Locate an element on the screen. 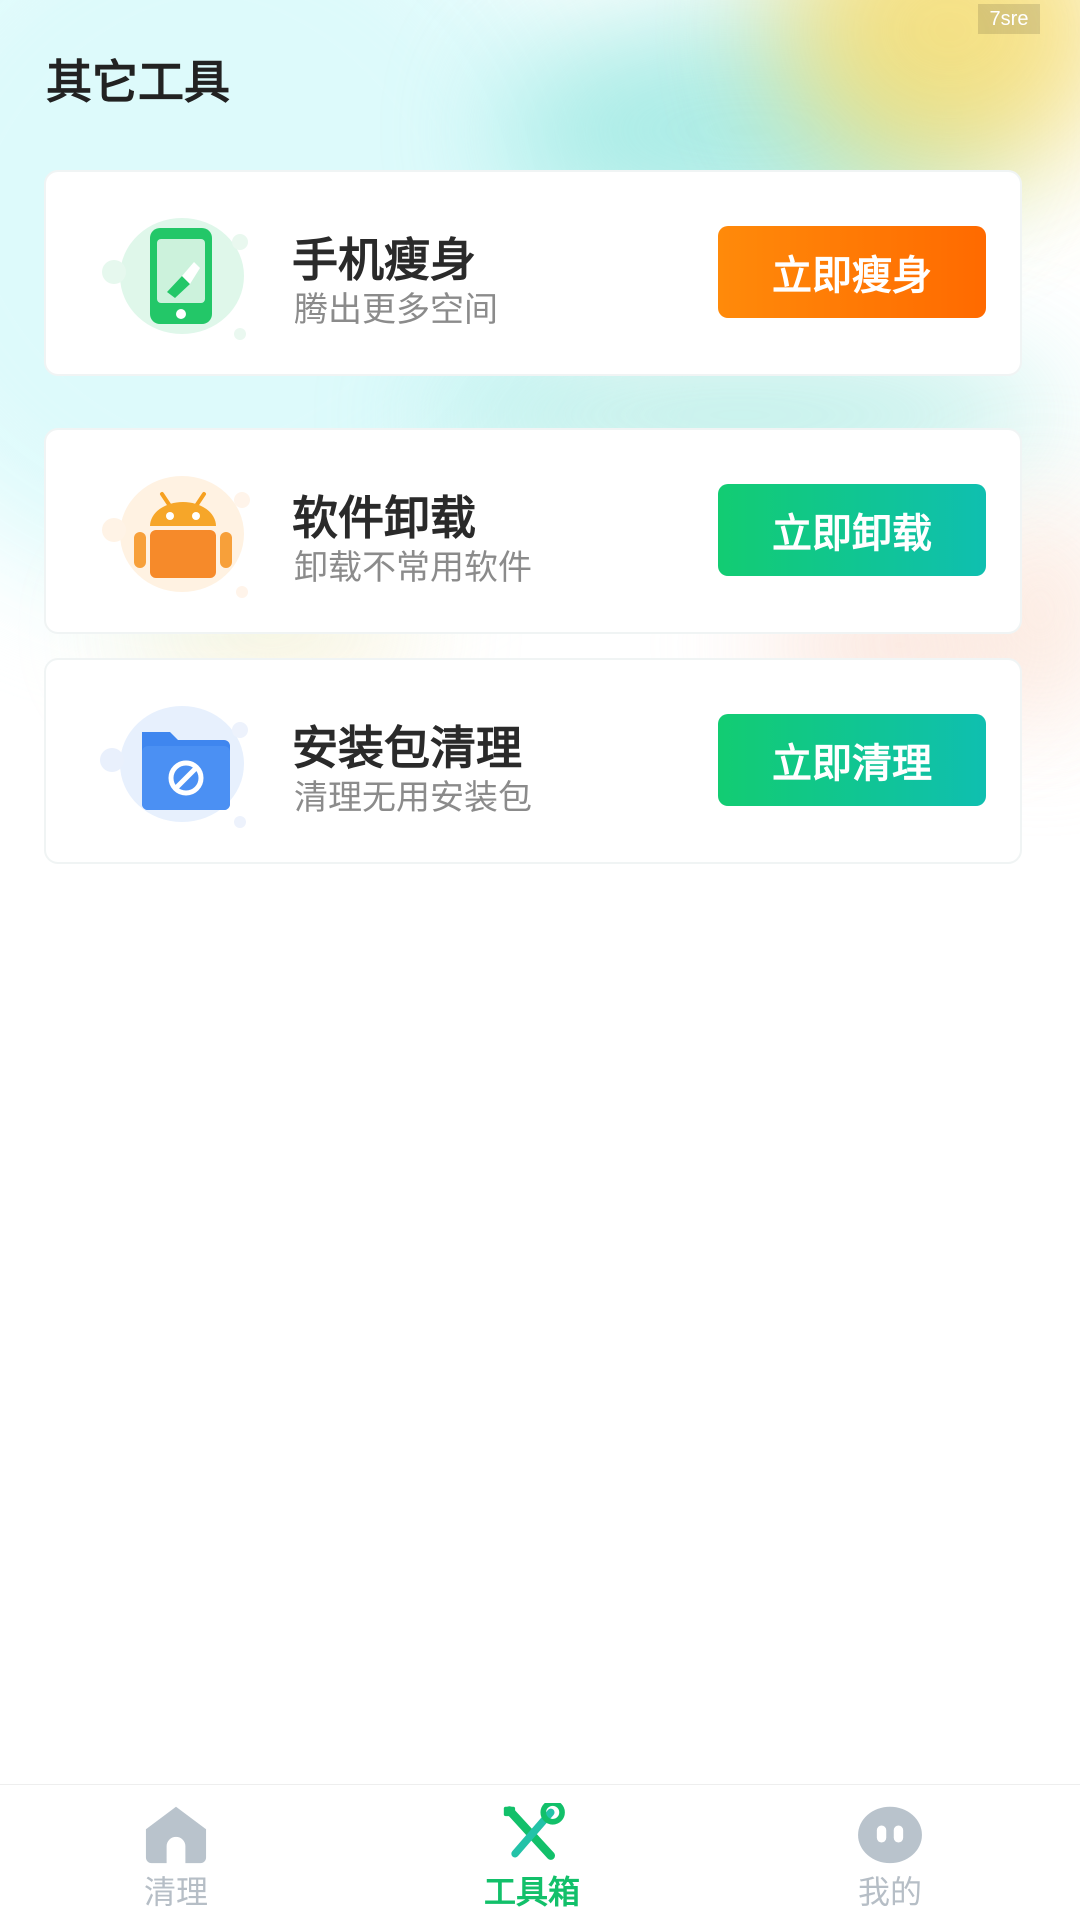 The height and width of the screenshot is (1920, 1080). tools-icon is located at coordinates (534, 1831).